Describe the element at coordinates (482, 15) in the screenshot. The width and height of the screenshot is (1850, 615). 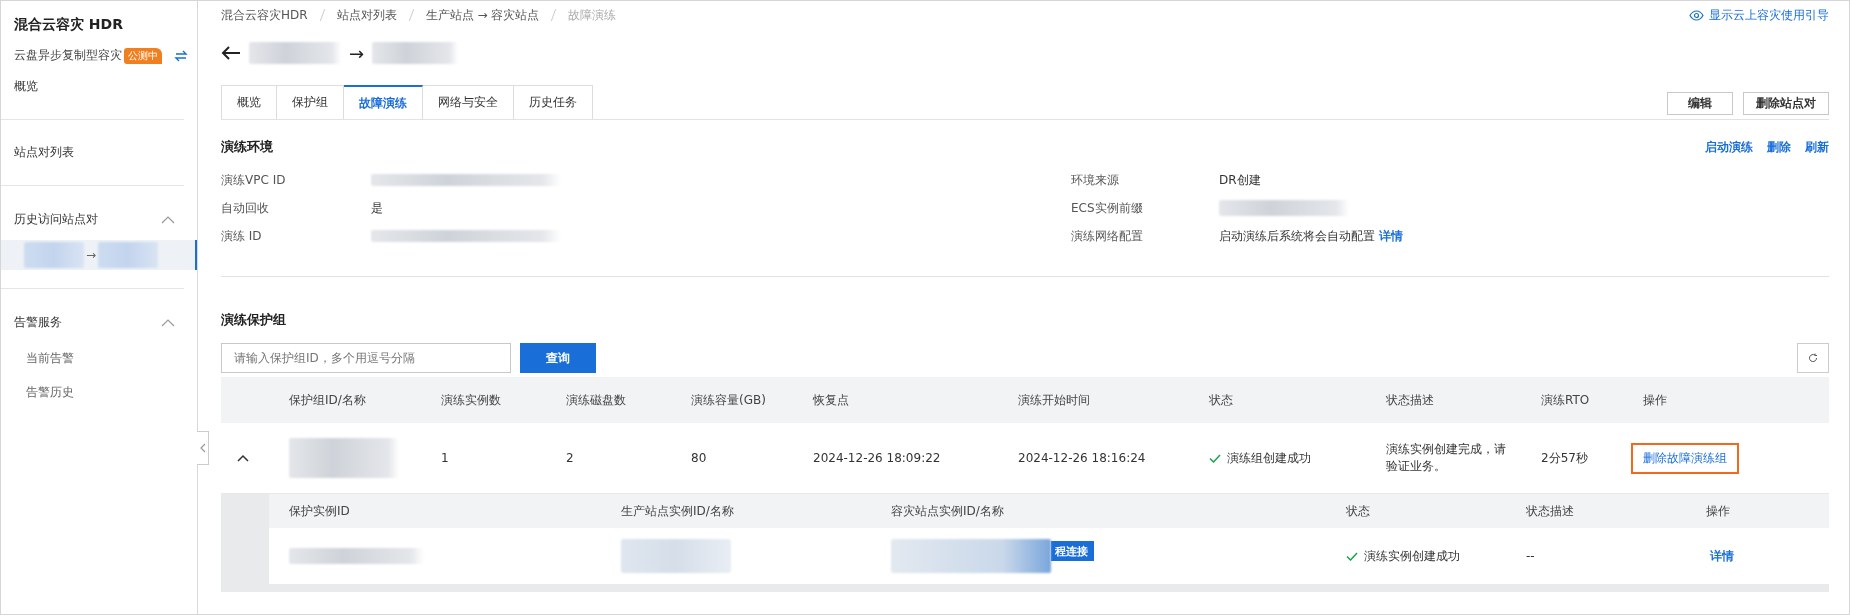
I see `breadcrumb-link: 生产站点 → 容灾站点` at that location.